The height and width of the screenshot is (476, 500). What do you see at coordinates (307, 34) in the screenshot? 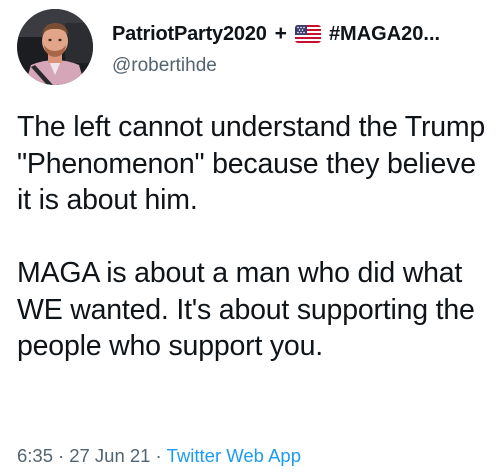
I see `us-flag-icon` at bounding box center [307, 34].